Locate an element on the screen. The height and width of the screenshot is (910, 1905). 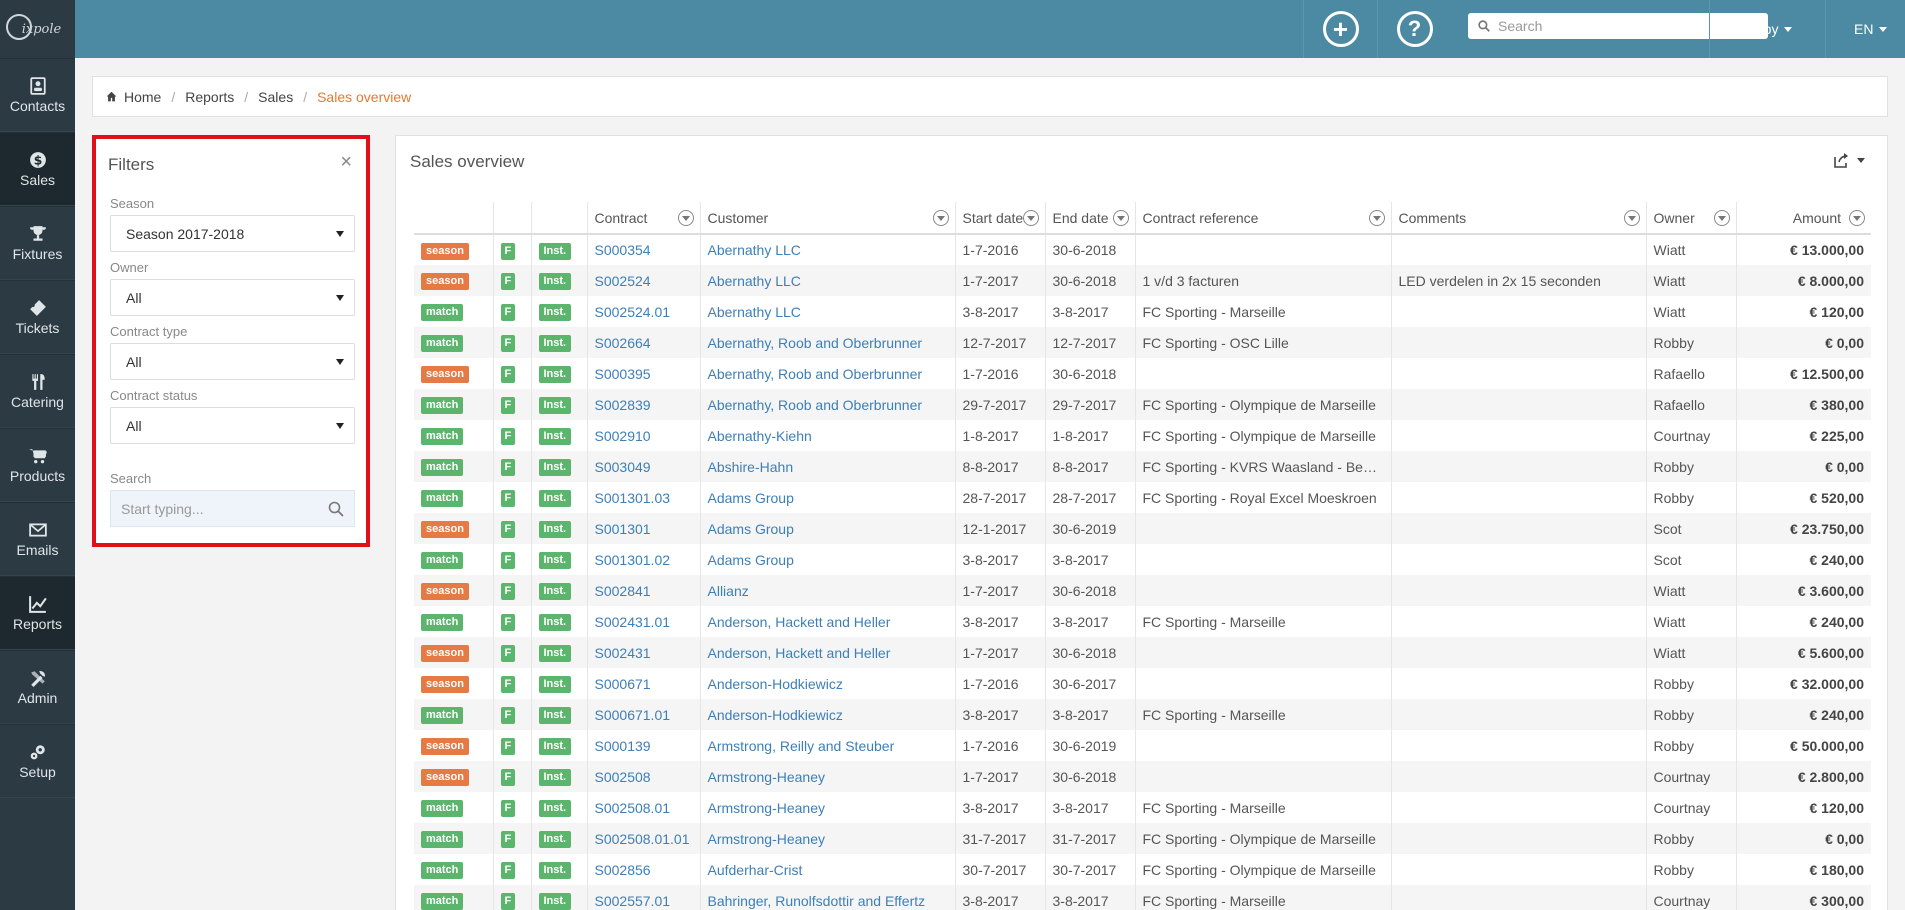
contract-link: S001301.03 is located at coordinates (633, 498).